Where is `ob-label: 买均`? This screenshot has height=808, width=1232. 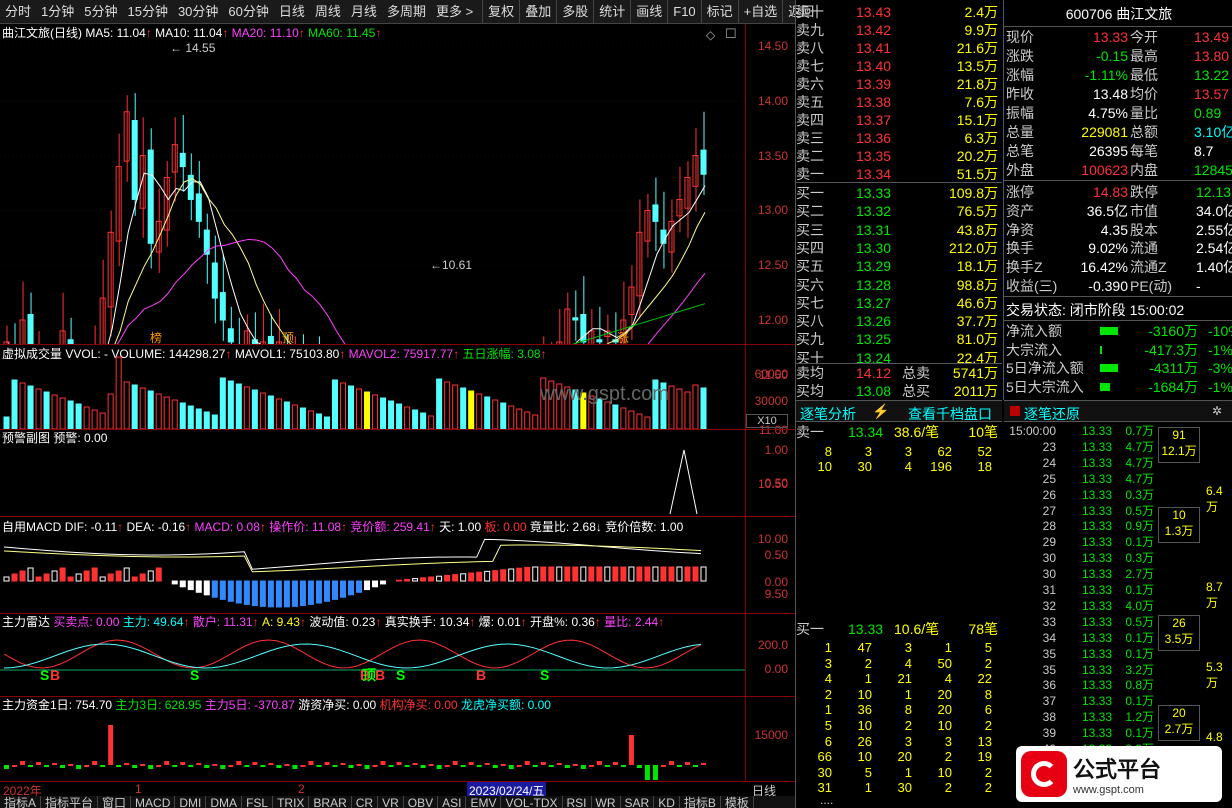
ob-label: 买均 is located at coordinates (810, 391).